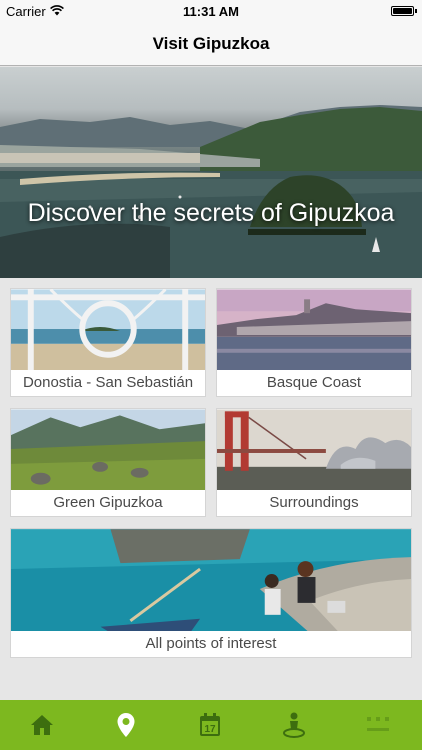 This screenshot has width=422, height=750. I want to click on calendar-icon: 17, so click(210, 724).